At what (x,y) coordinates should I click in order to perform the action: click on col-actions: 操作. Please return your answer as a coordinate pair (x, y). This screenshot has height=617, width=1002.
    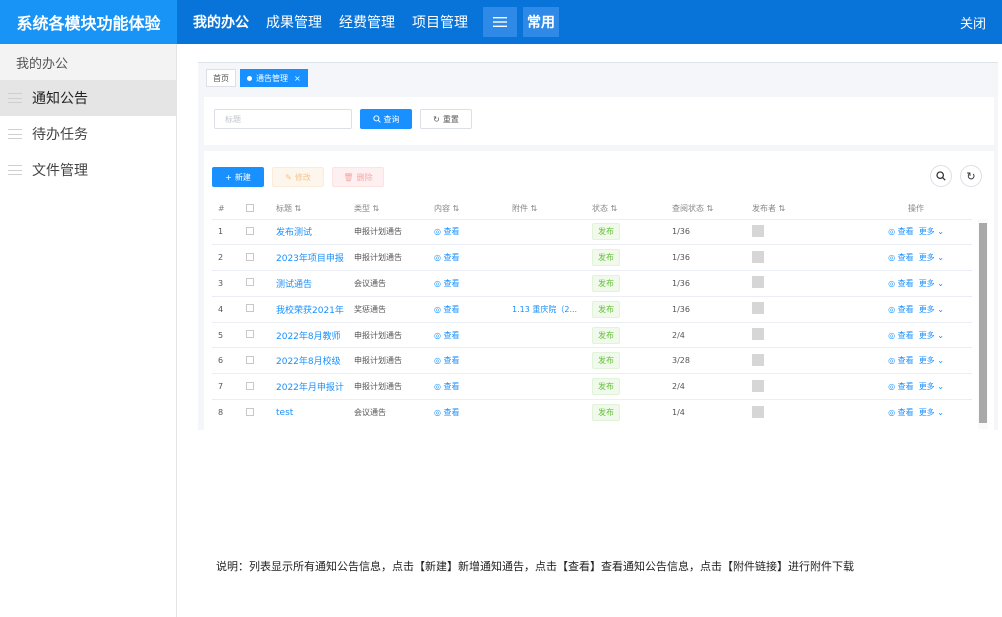
    Looking at the image, I should click on (916, 209).